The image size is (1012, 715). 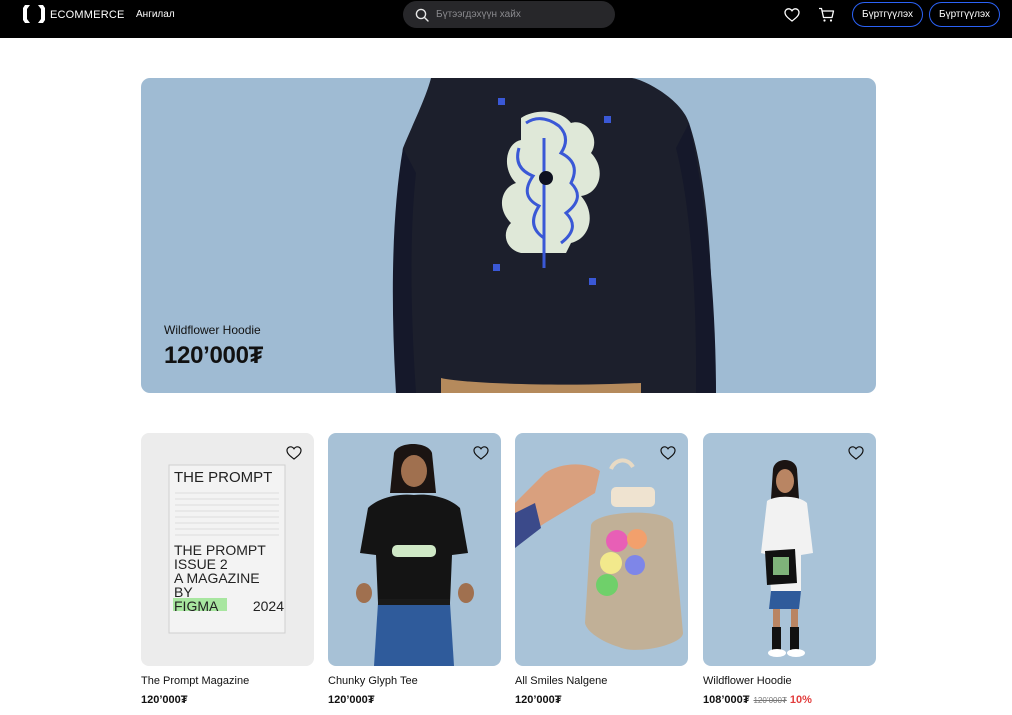 I want to click on wishlist-heart-icon, so click(x=792, y=15).